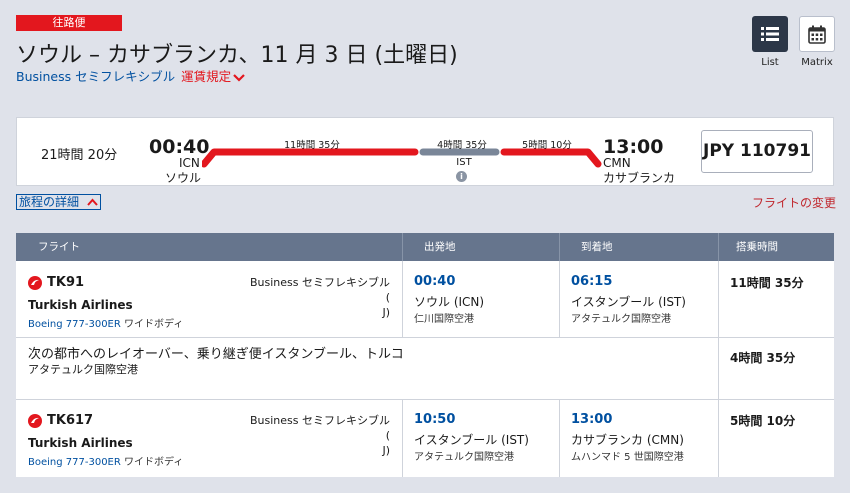  Describe the element at coordinates (189, 163) in the screenshot. I see `departure-code: ICN` at that location.